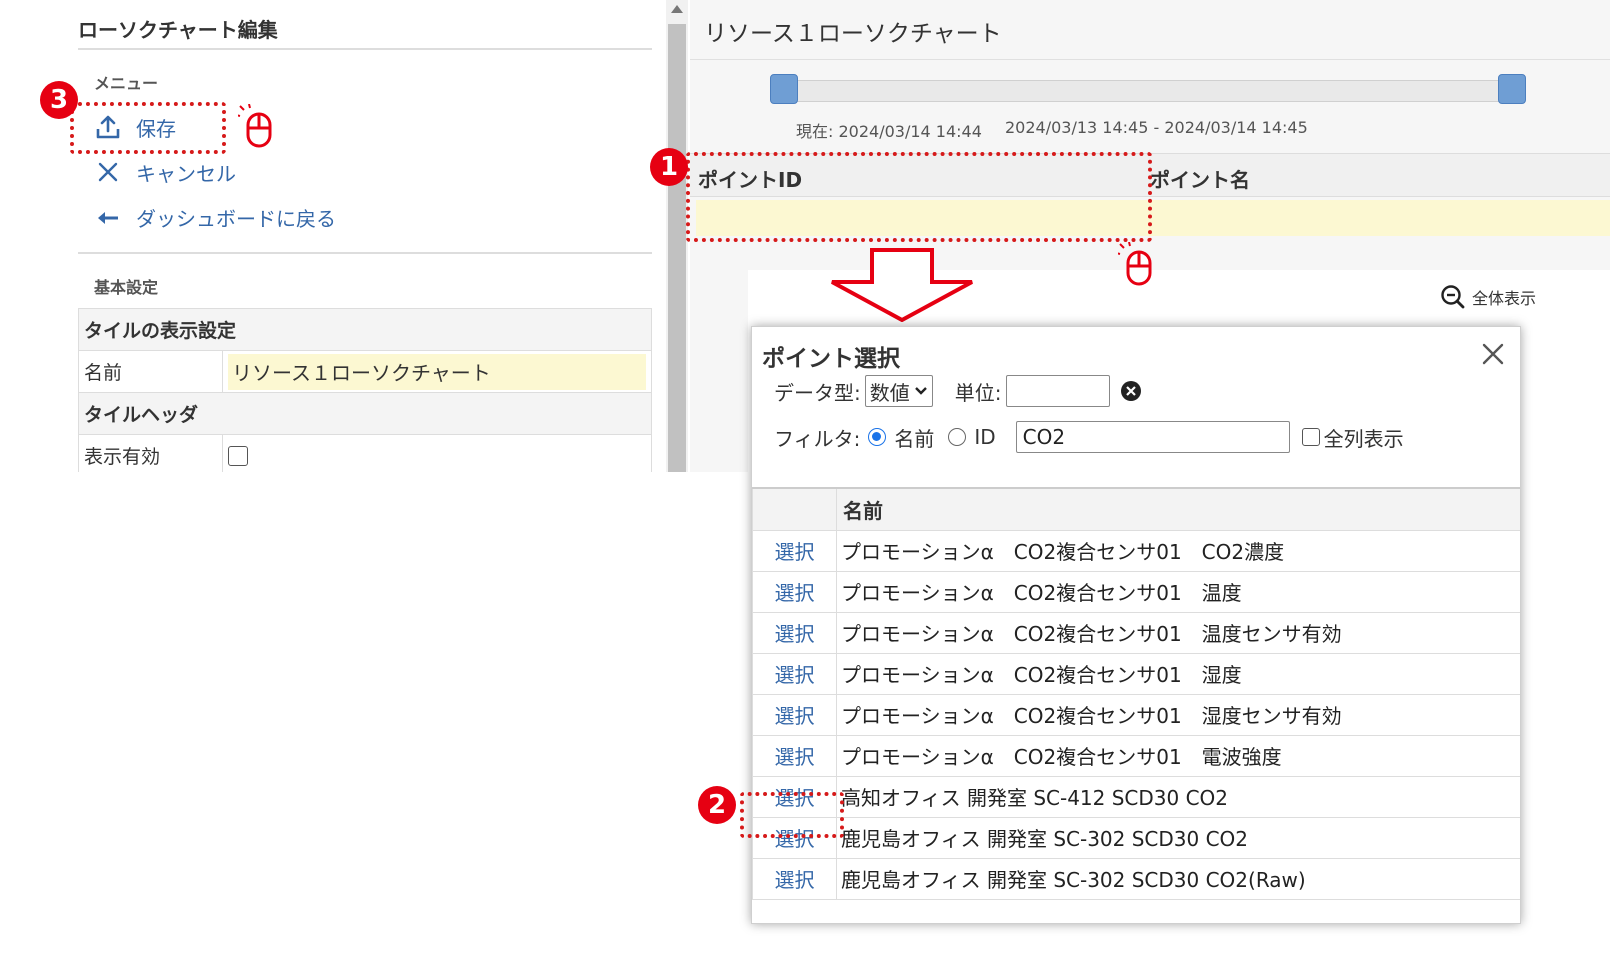 The width and height of the screenshot is (1610, 956). What do you see at coordinates (1152, 437) in the screenshot?
I see `filter-input` at bounding box center [1152, 437].